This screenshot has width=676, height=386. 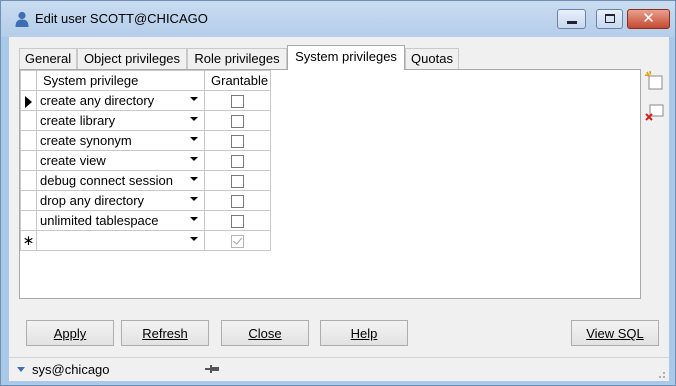 What do you see at coordinates (237, 58) in the screenshot?
I see `tab-role-privileges: Role privileges` at bounding box center [237, 58].